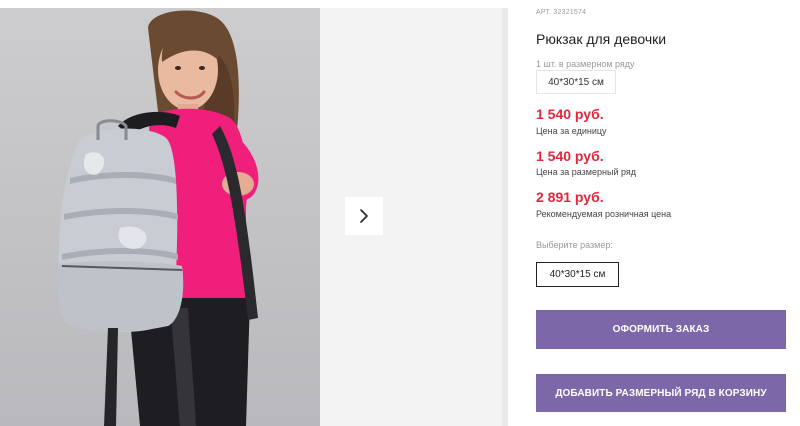  Describe the element at coordinates (661, 329) in the screenshot. I see `checkout-button: ОФОРМИТЬ ЗАКАЗ` at that location.